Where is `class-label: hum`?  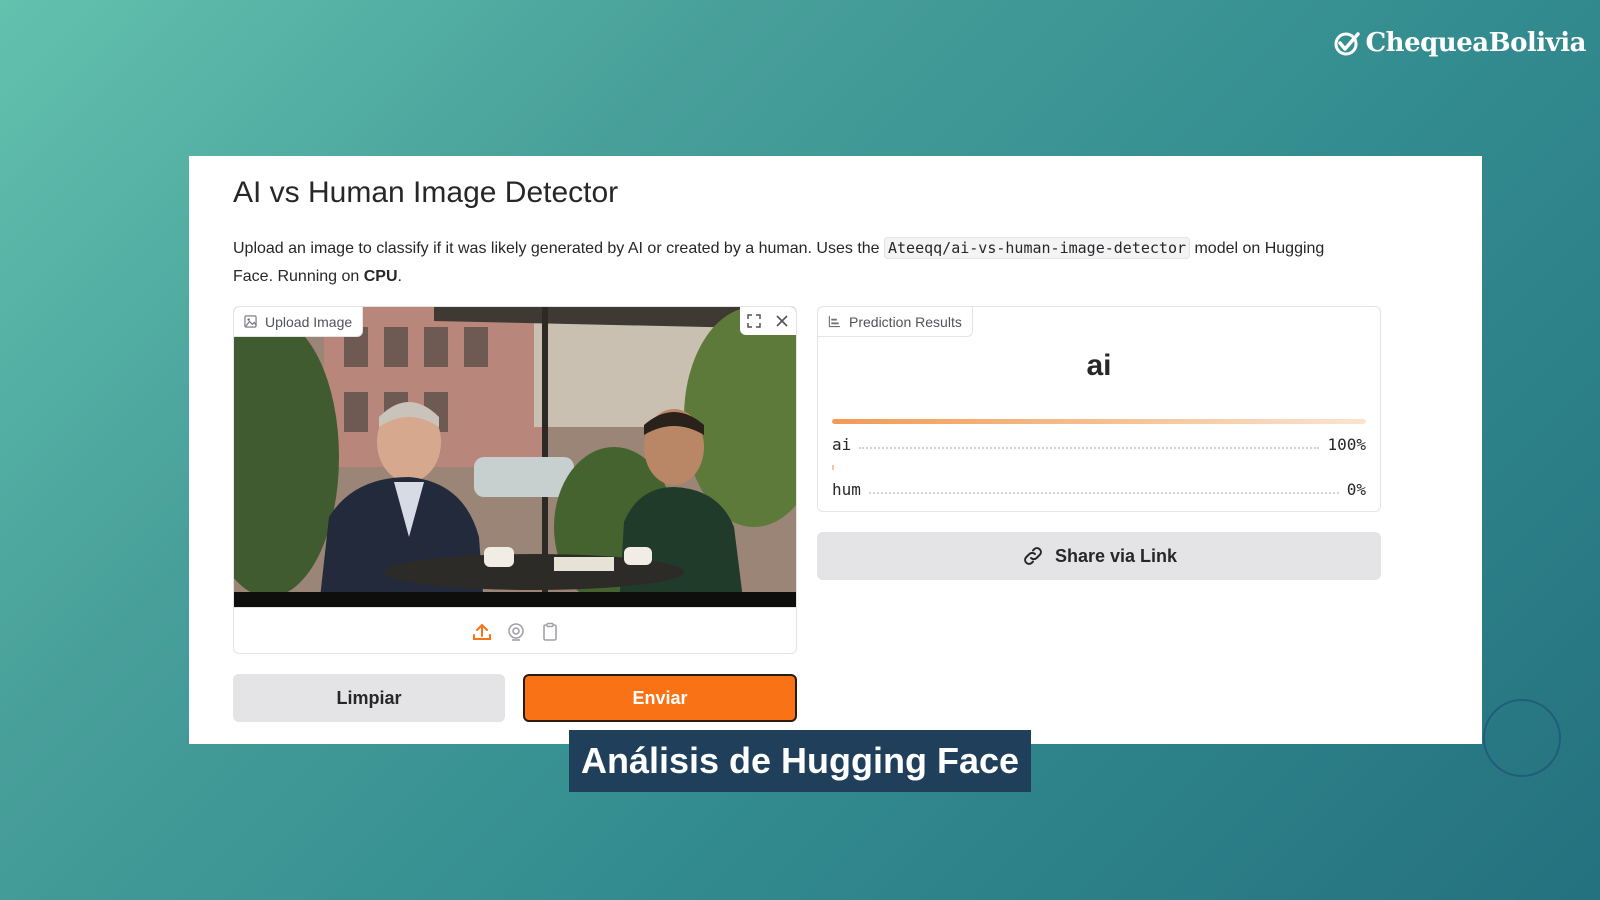 class-label: hum is located at coordinates (846, 489).